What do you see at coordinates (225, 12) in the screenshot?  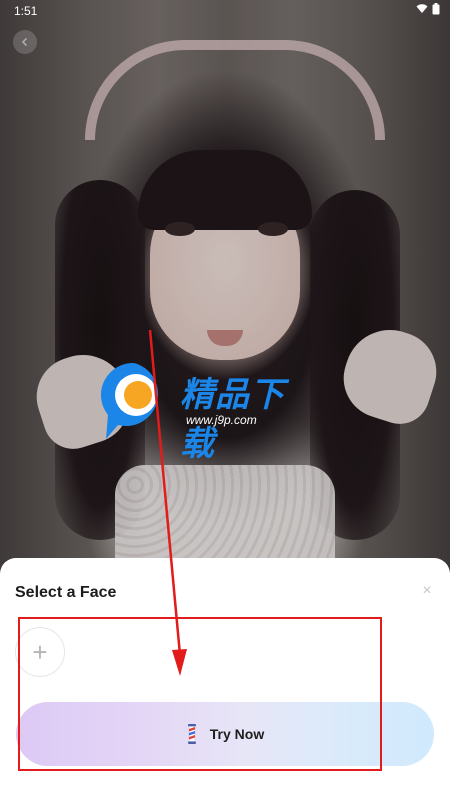 I see `status-bar: 1:51` at bounding box center [225, 12].